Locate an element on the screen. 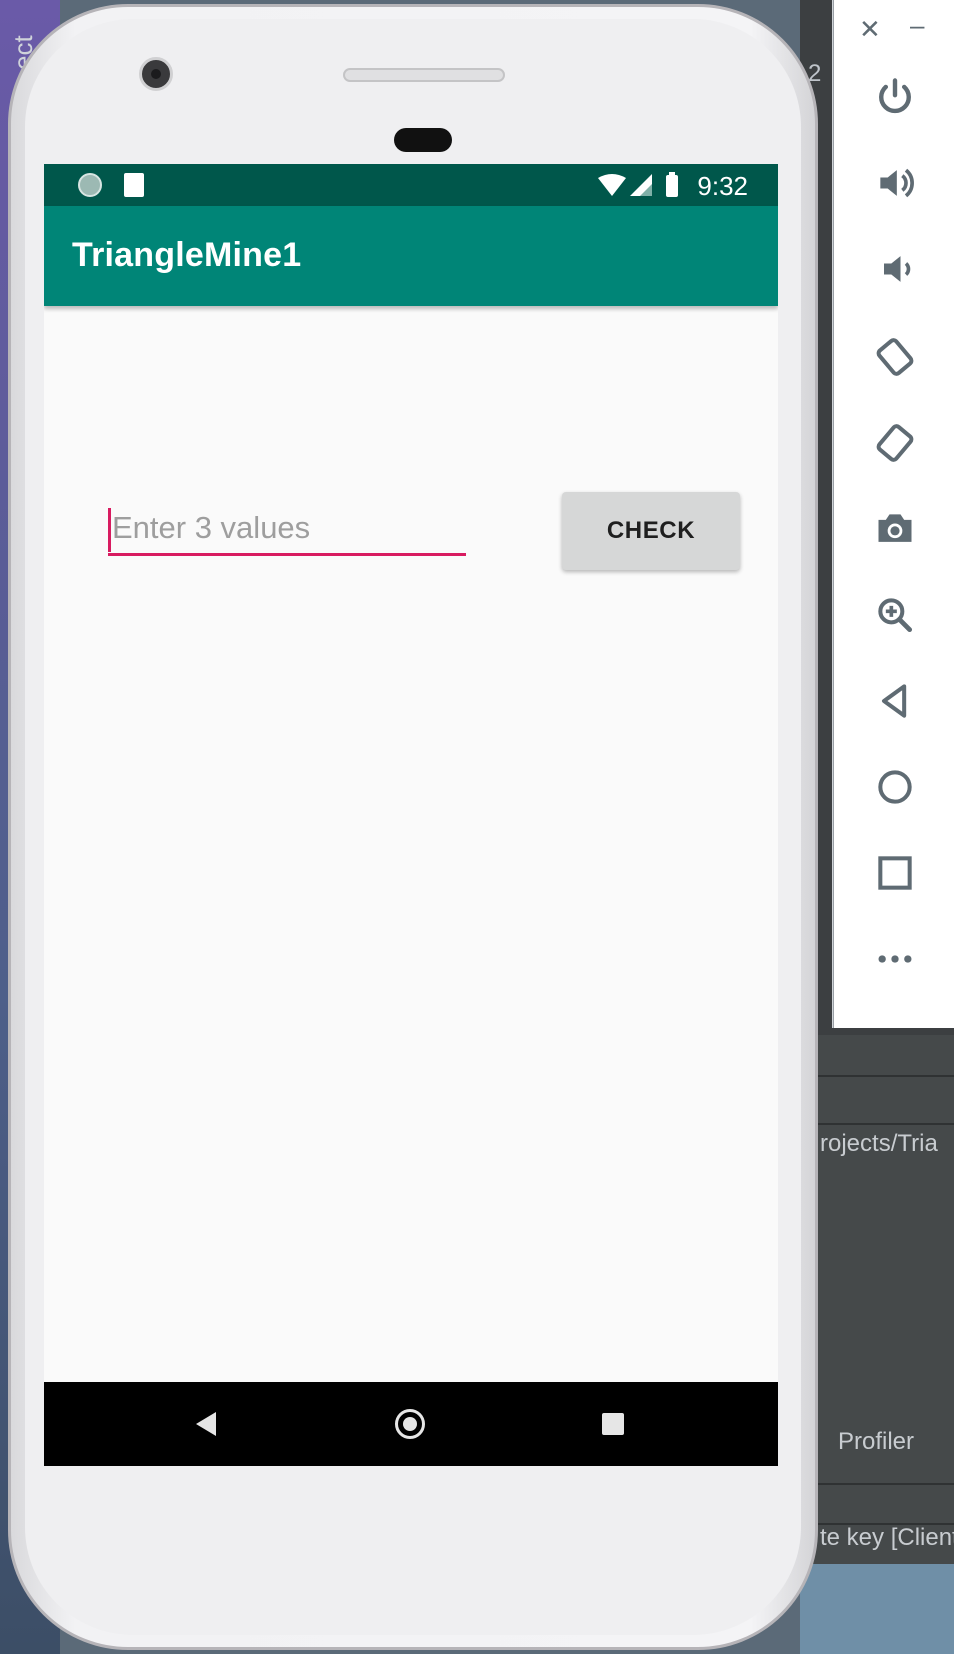 This screenshot has width=954, height=1654. navigation-bar is located at coordinates (411, 1424).